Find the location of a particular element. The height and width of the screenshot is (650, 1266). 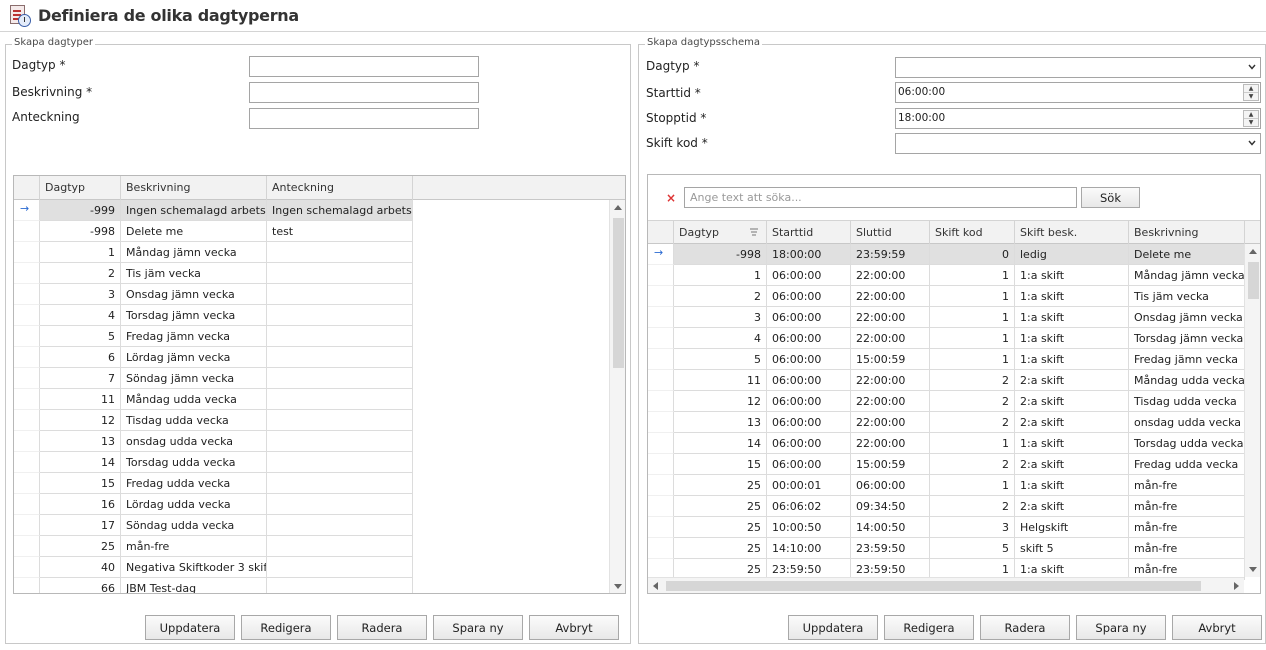

starttid-spin-buttons: ▲ ▼ is located at coordinates (1251, 92).